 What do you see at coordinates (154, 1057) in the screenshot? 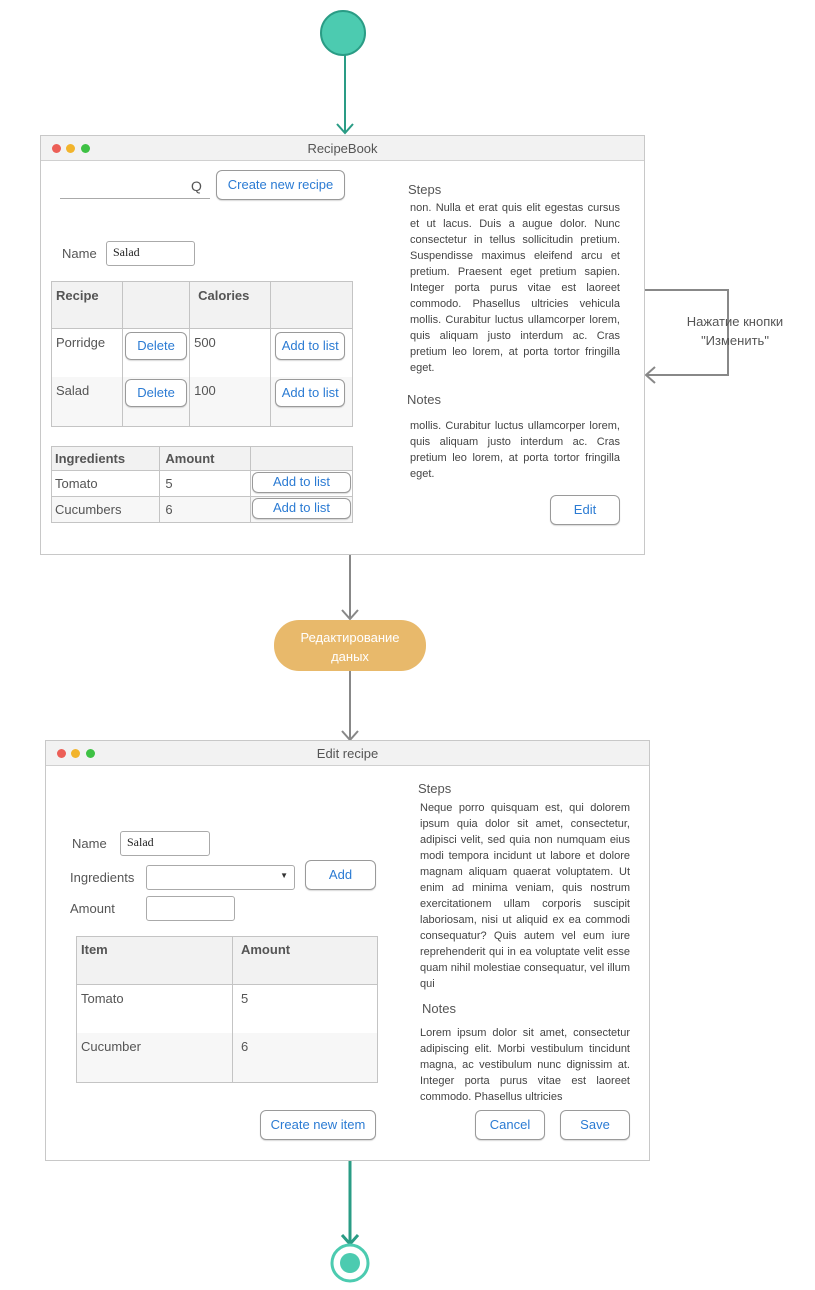
I see `item-cell: Cucumber` at bounding box center [154, 1057].